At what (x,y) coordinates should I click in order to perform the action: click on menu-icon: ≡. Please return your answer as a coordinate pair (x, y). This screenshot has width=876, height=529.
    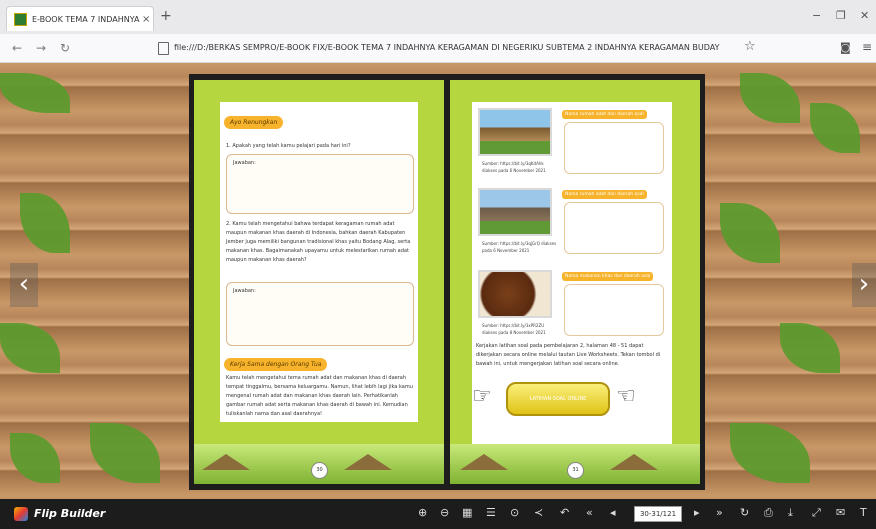
    Looking at the image, I should click on (867, 47).